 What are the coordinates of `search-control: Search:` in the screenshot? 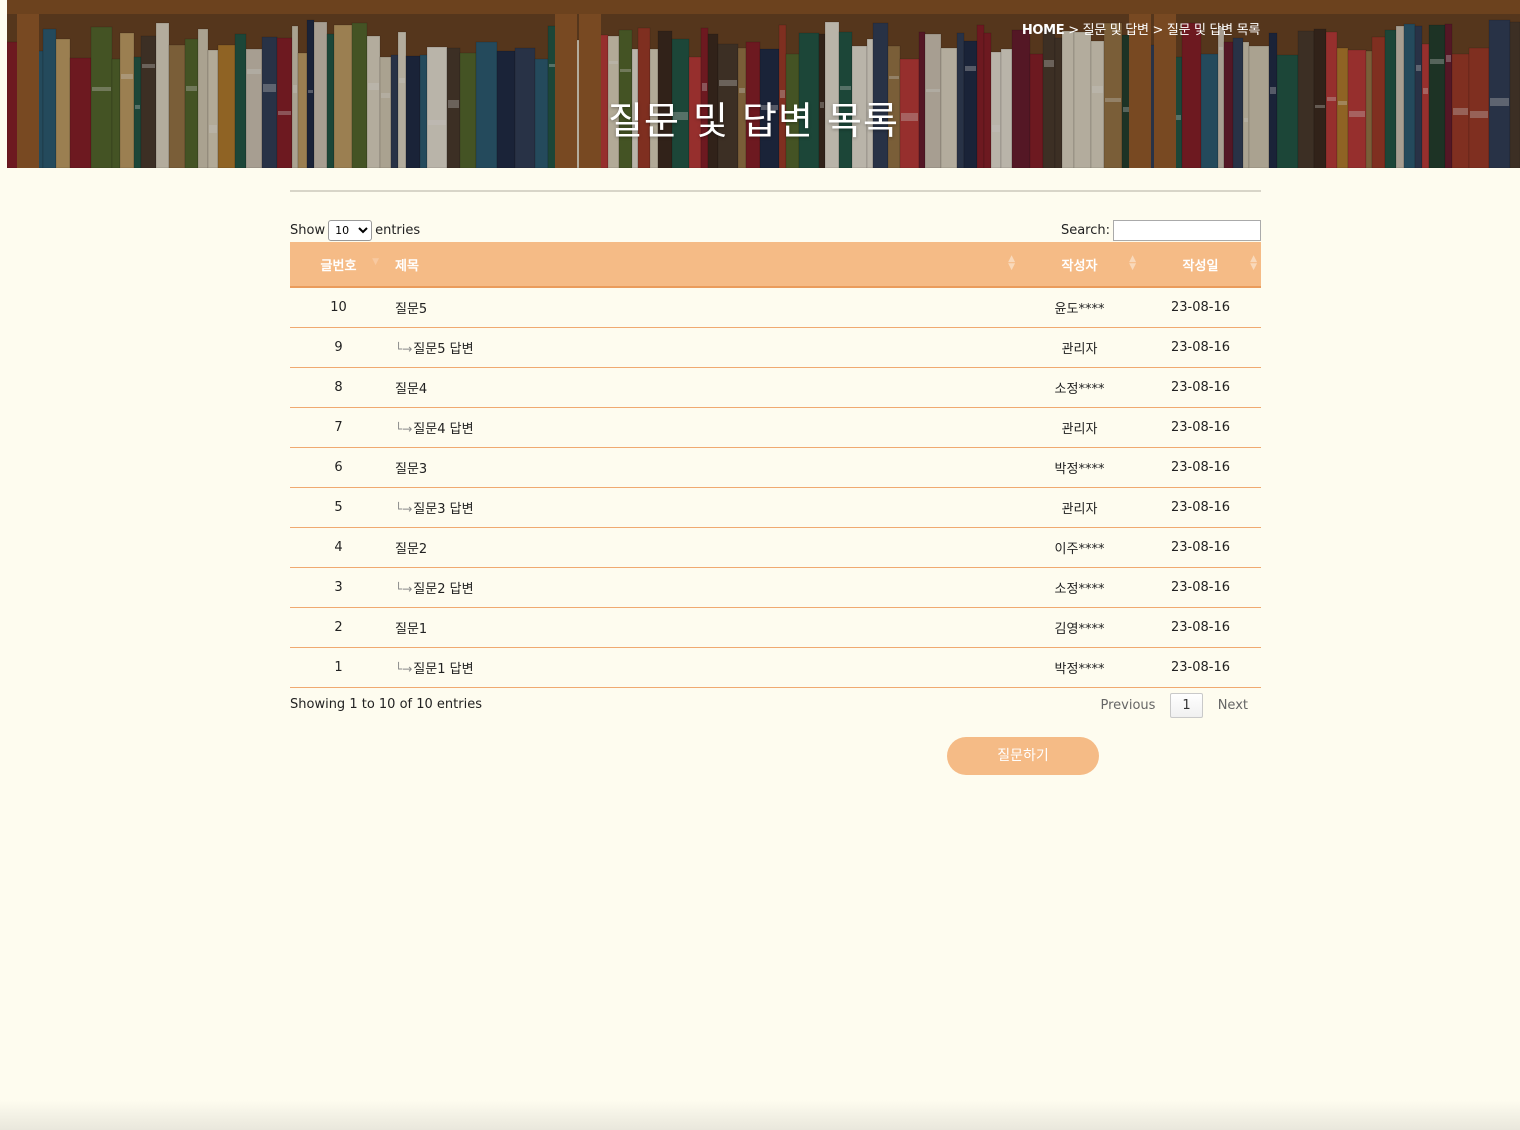 It's located at (1161, 230).